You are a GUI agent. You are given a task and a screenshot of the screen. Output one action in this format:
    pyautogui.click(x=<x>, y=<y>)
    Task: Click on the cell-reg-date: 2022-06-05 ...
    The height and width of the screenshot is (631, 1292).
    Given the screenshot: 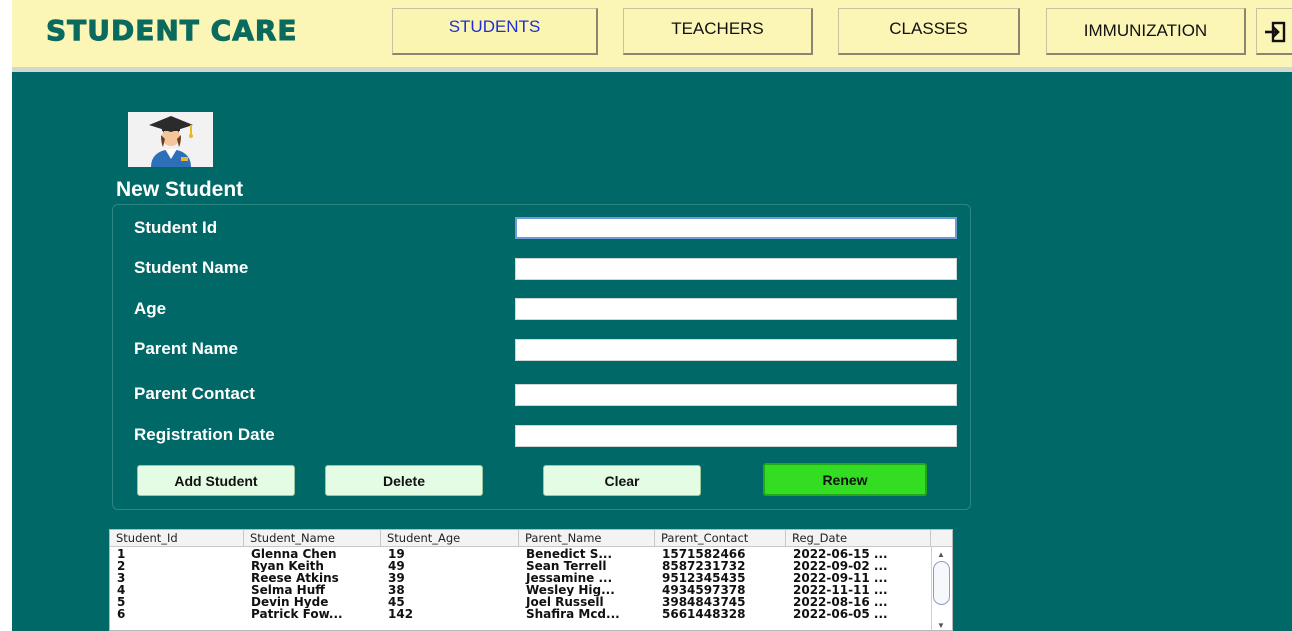 What is the action you would take?
    pyautogui.click(x=840, y=614)
    